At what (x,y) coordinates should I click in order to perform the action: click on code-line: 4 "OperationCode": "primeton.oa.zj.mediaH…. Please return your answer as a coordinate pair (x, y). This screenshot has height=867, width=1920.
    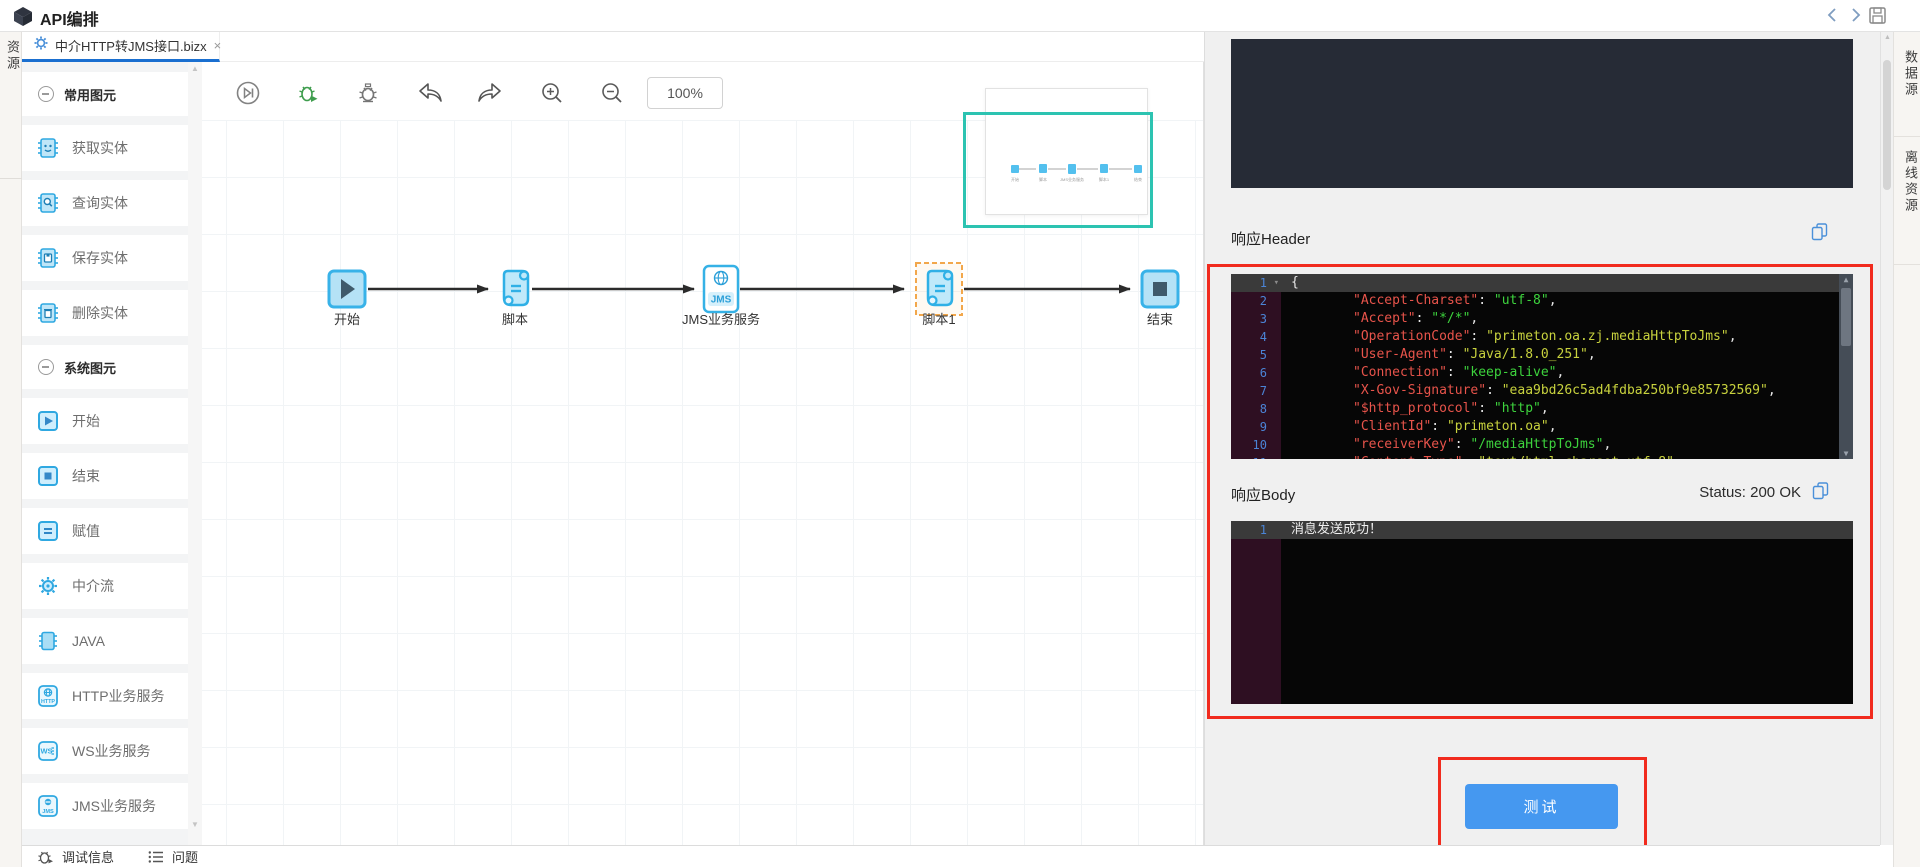
    Looking at the image, I should click on (1535, 337).